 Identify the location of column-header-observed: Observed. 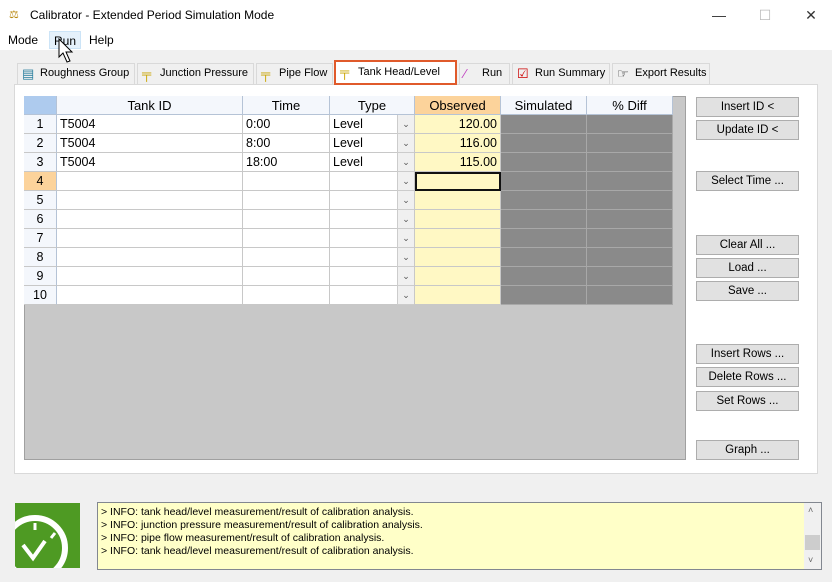
(458, 105).